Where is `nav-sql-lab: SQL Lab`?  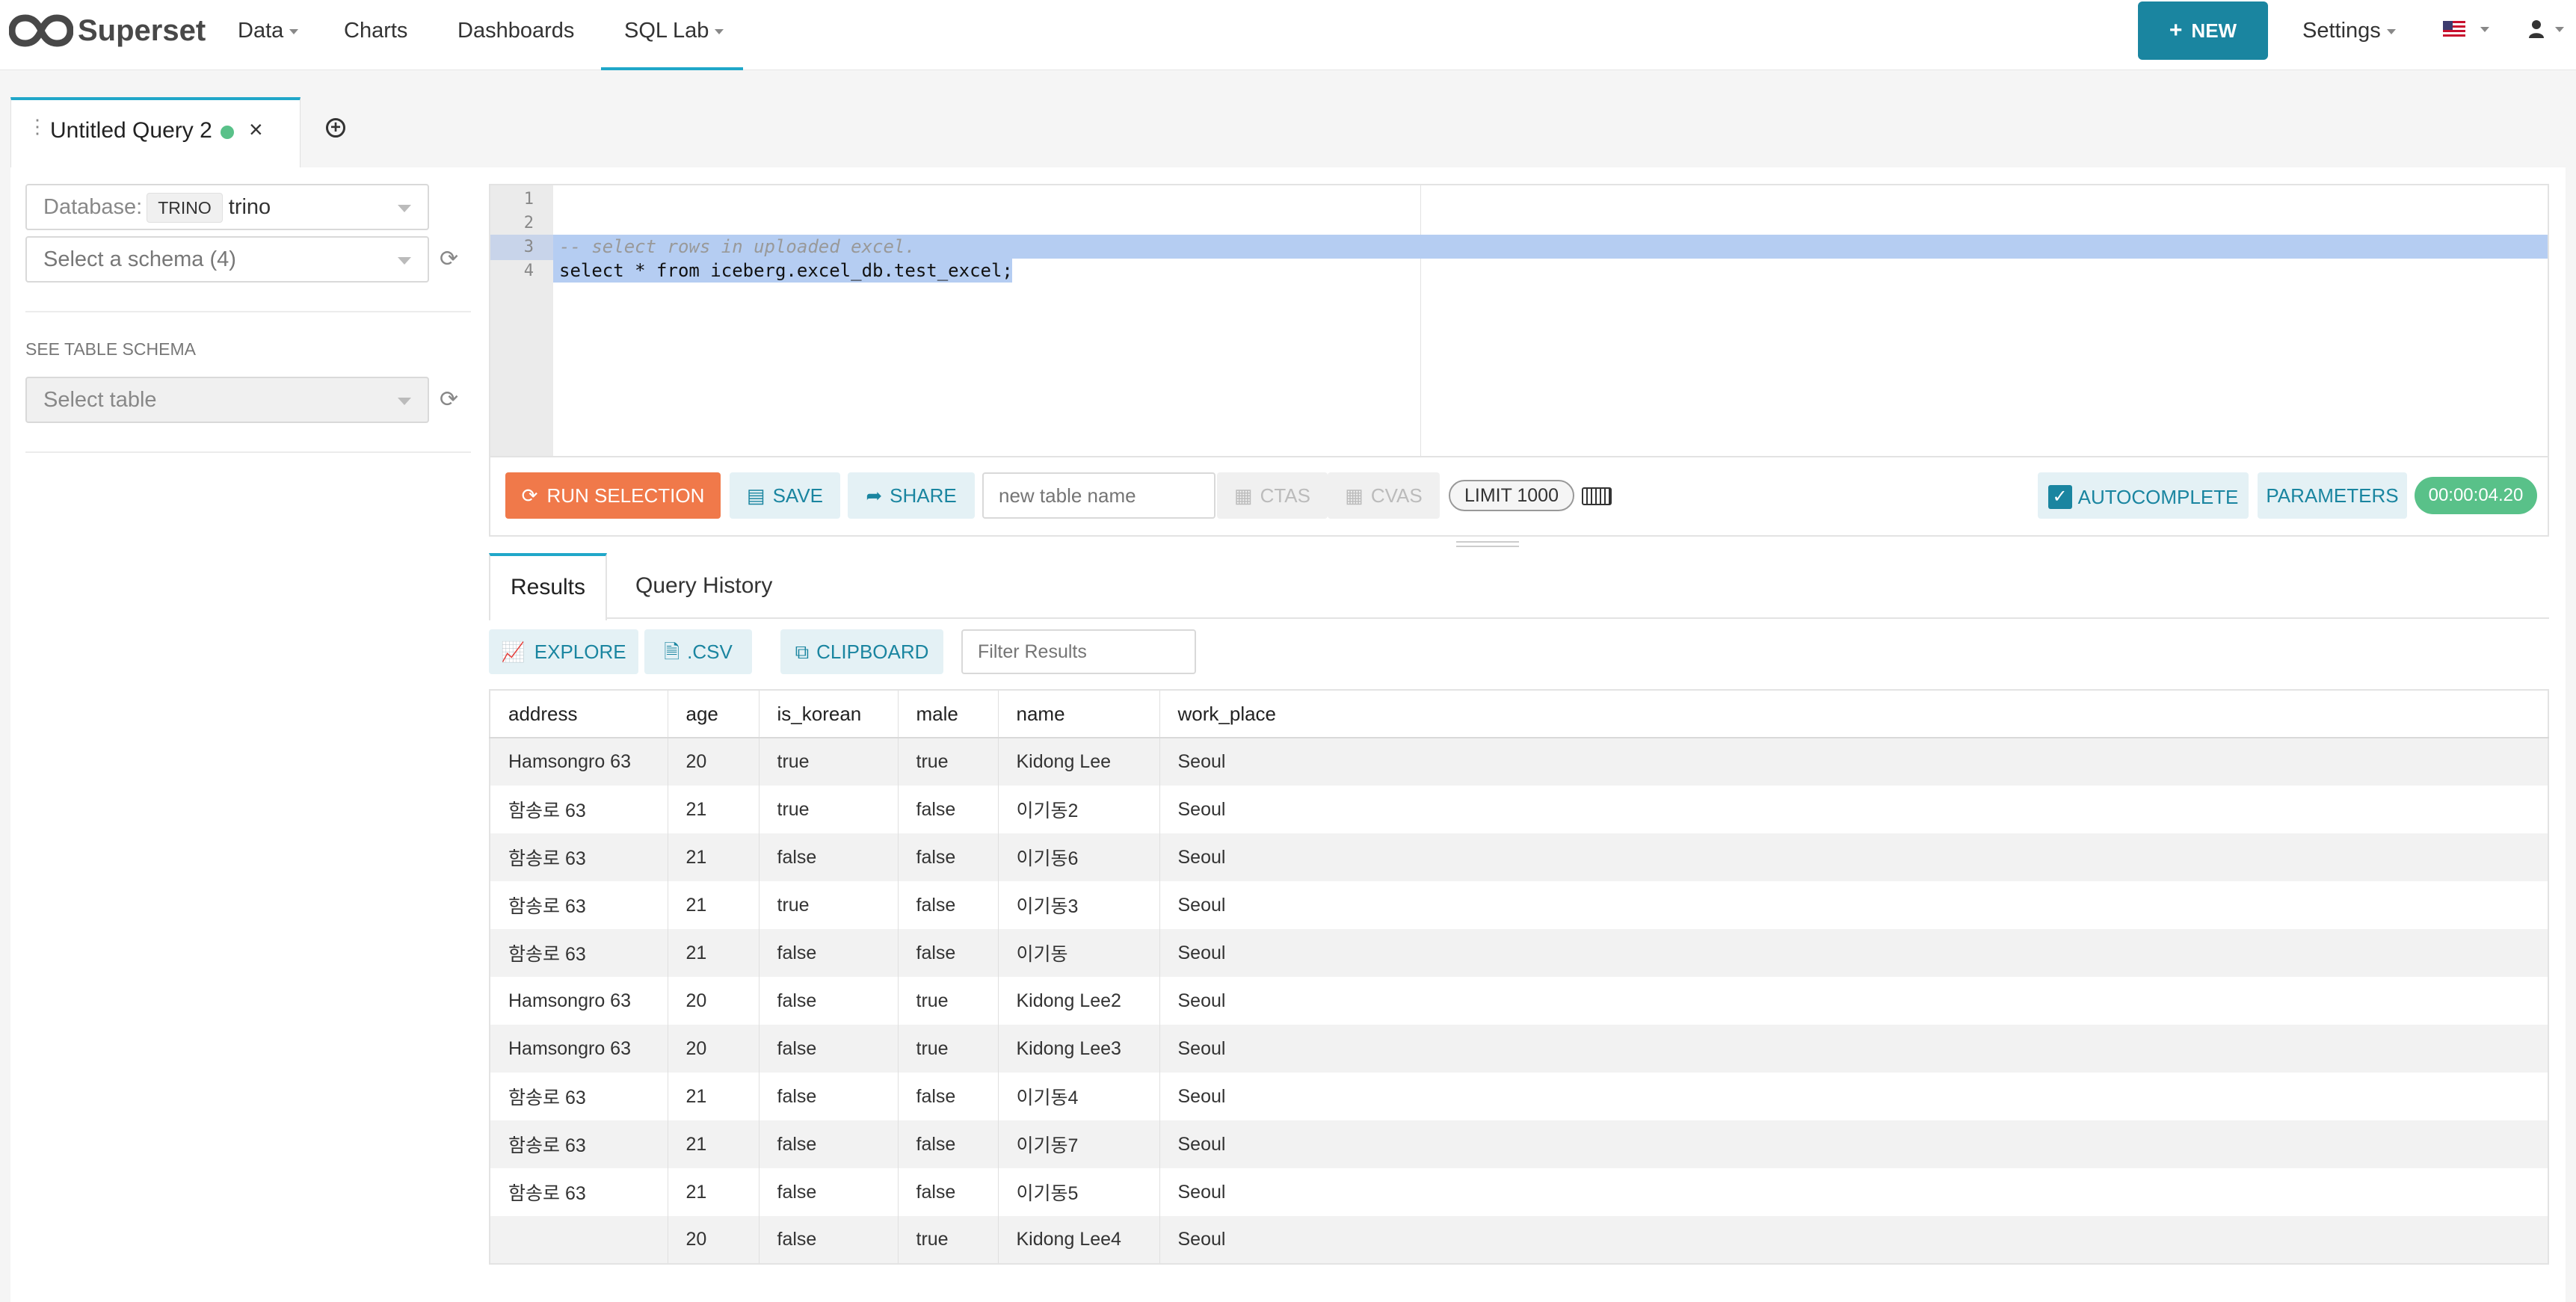
nav-sql-lab: SQL Lab is located at coordinates (674, 30).